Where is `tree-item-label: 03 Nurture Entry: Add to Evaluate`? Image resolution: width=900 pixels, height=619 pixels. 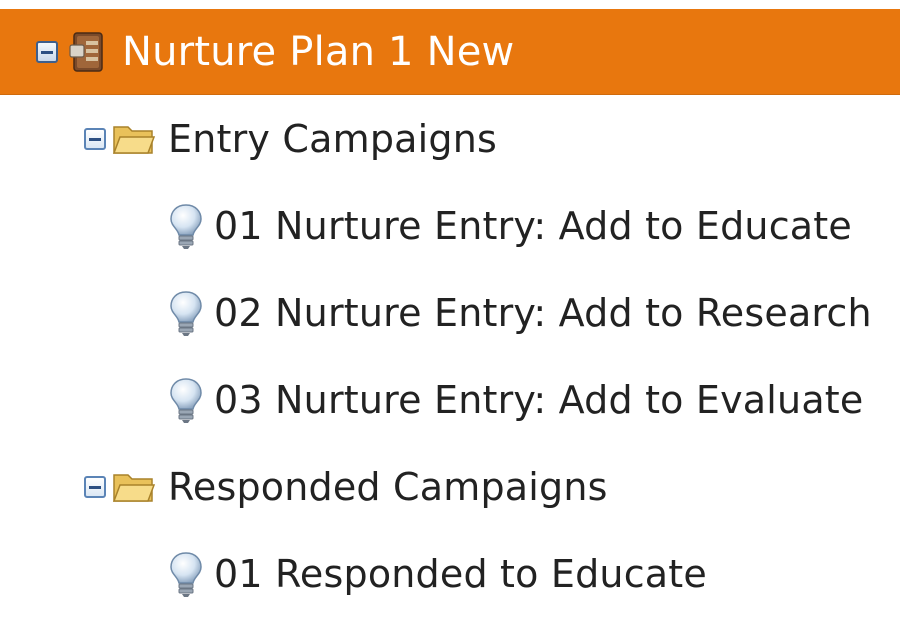 tree-item-label: 03 Nurture Entry: Add to Evaluate is located at coordinates (539, 400).